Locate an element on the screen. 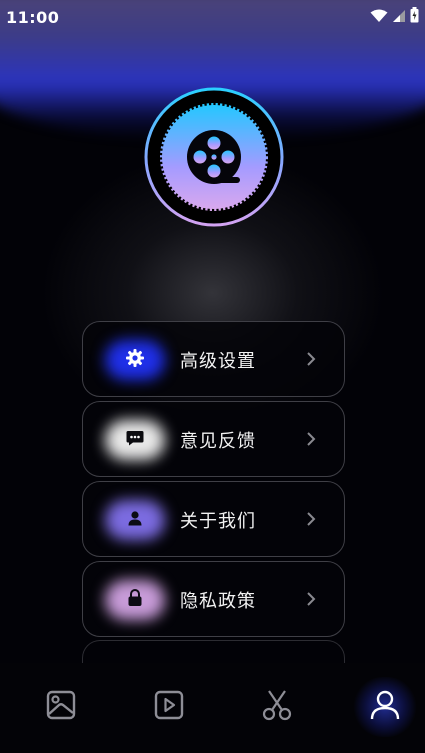 The image size is (425, 753). app-logo is located at coordinates (214, 157).